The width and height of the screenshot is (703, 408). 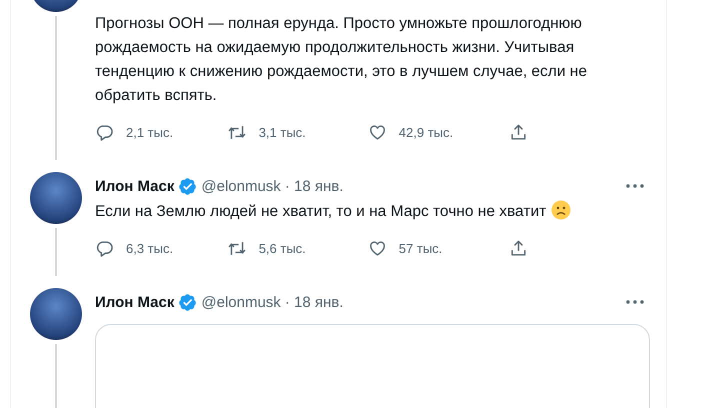 What do you see at coordinates (426, 132) in the screenshot?
I see `like-count: 42,9 тыс.` at bounding box center [426, 132].